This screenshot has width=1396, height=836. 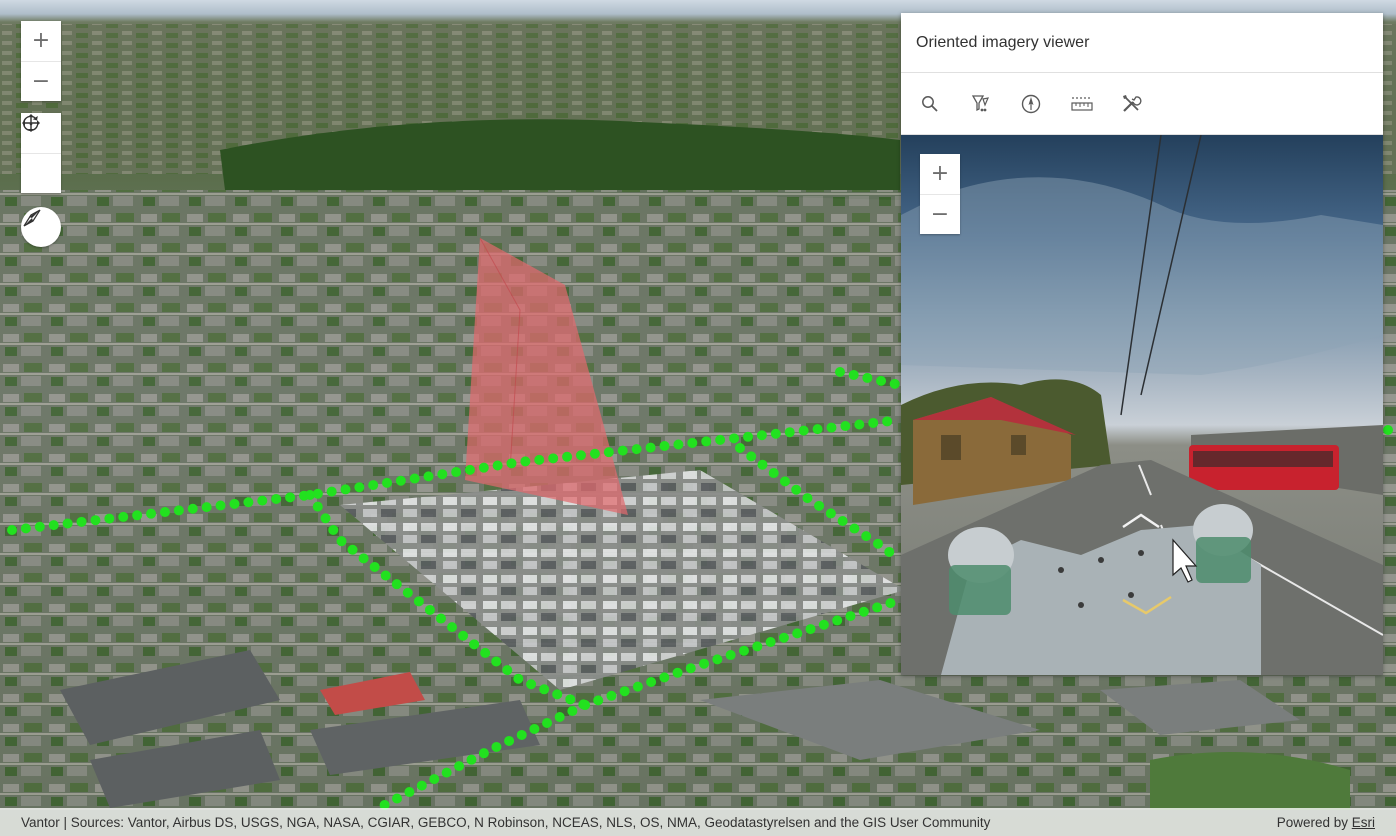 What do you see at coordinates (1314, 822) in the screenshot?
I see `powered-by-label: Powered by` at bounding box center [1314, 822].